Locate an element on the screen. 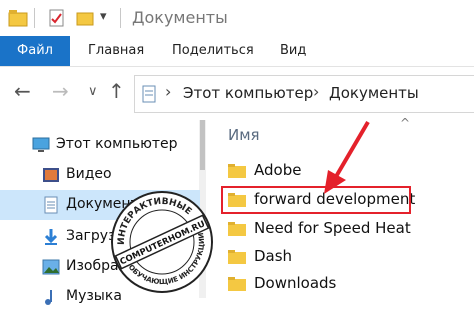 The image size is (474, 312). pictures-icon is located at coordinates (51, 267).